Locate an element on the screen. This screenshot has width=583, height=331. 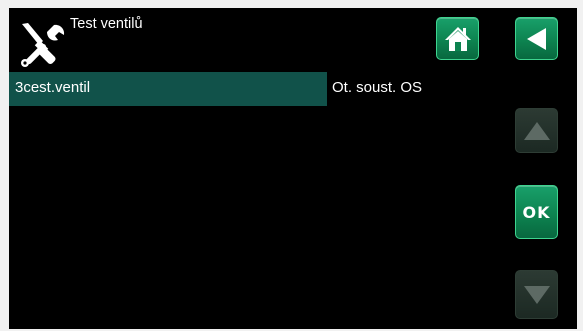
home-button is located at coordinates (457, 38).